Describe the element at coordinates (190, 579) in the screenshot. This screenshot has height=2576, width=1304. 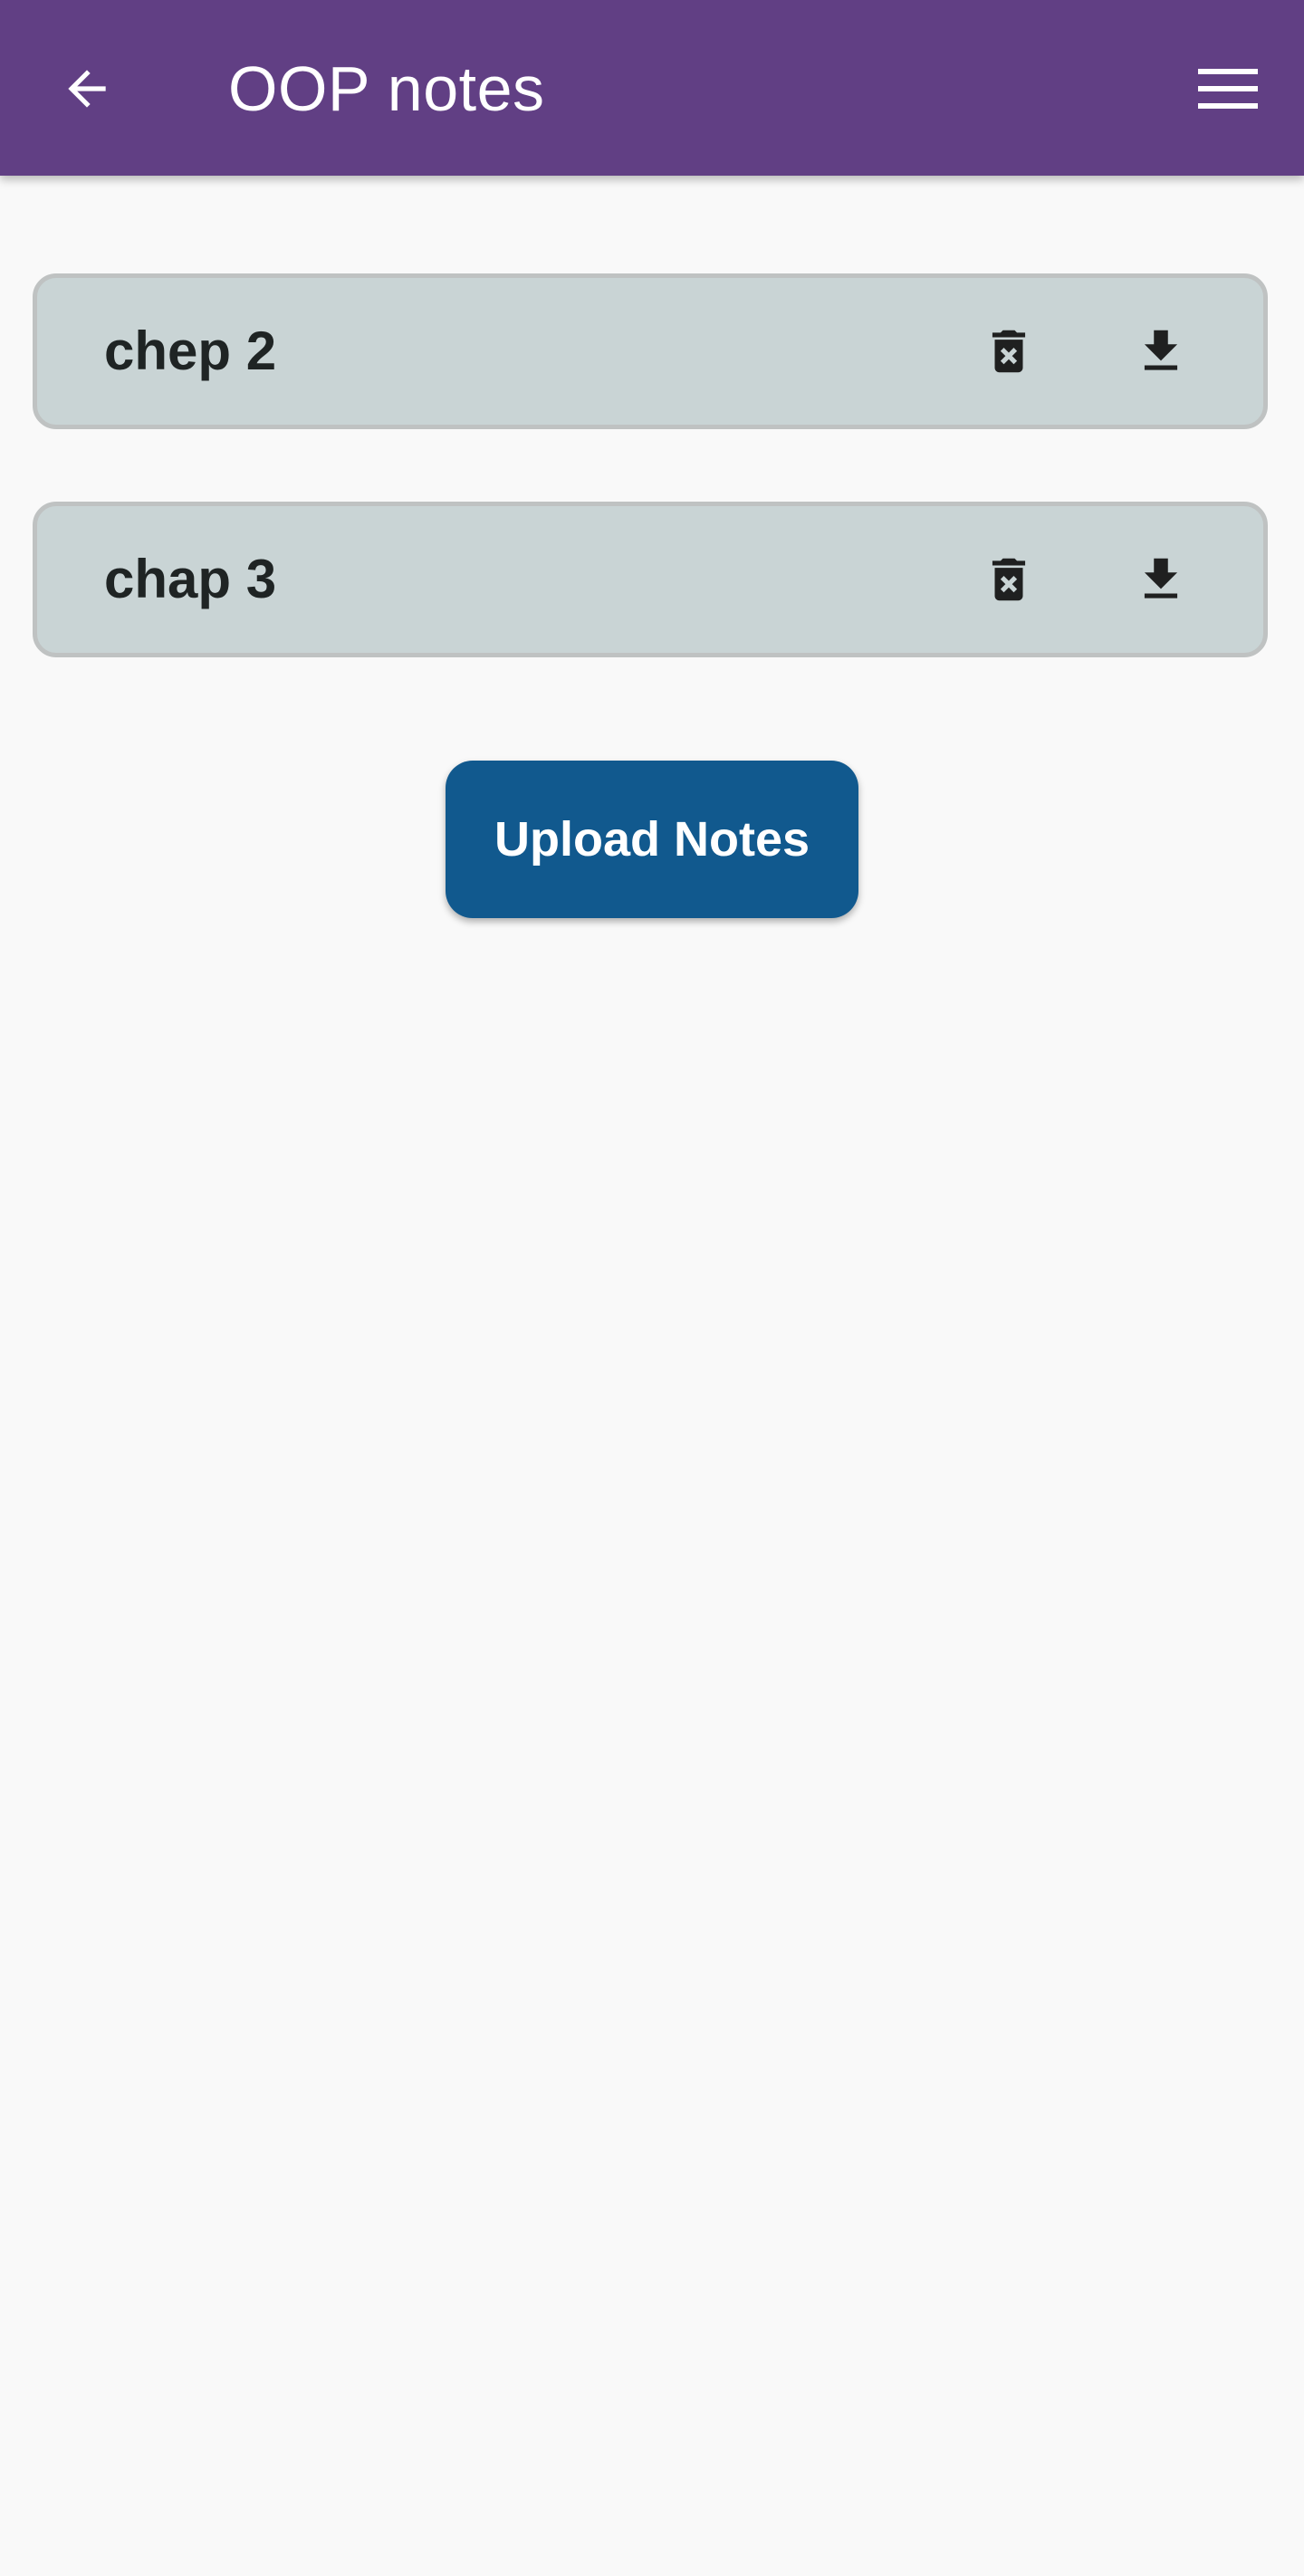
I see `note-title: chap 3` at that location.